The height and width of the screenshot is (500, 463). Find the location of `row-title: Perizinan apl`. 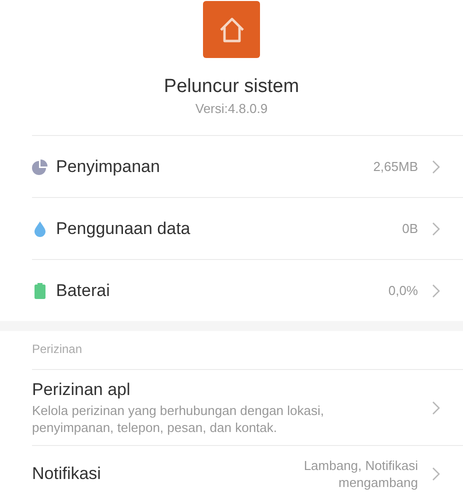

row-title: Perizinan apl is located at coordinates (82, 390).